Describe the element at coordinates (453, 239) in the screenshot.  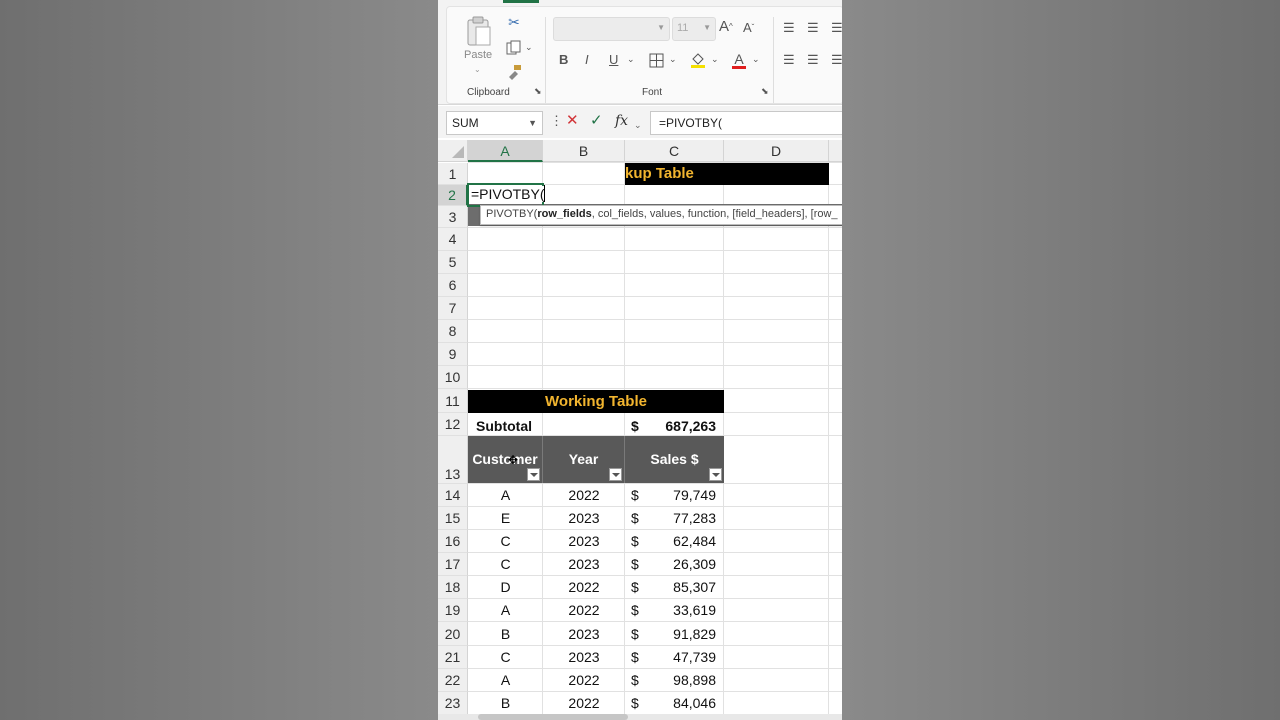
I see `row-header-4: 4` at that location.